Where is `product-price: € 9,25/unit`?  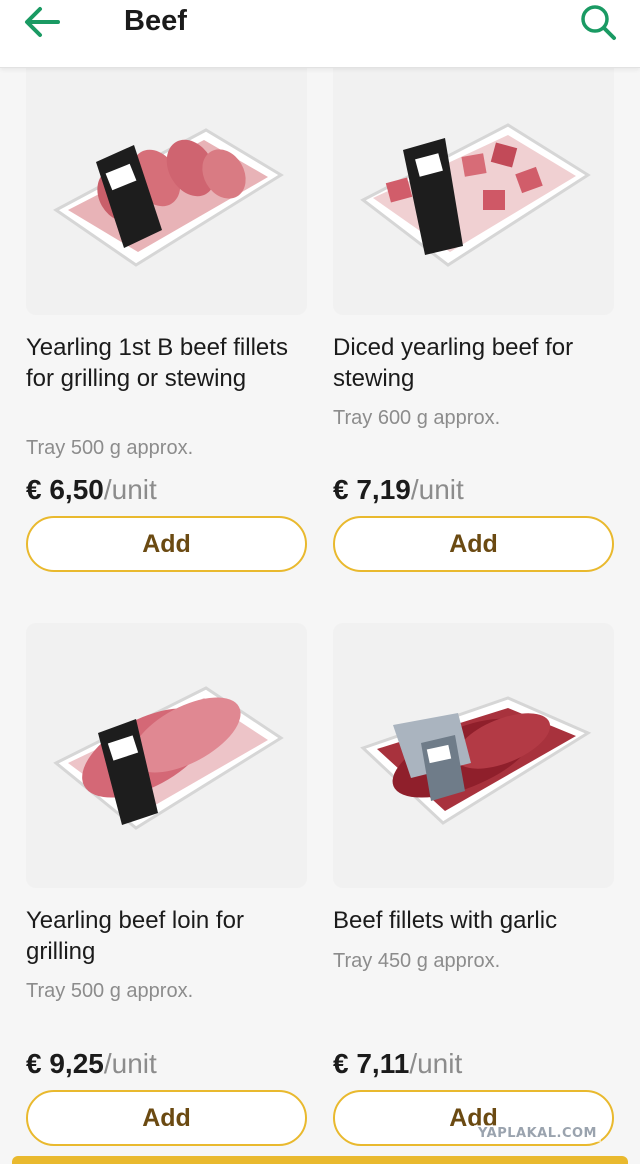 product-price: € 9,25/unit is located at coordinates (91, 1064).